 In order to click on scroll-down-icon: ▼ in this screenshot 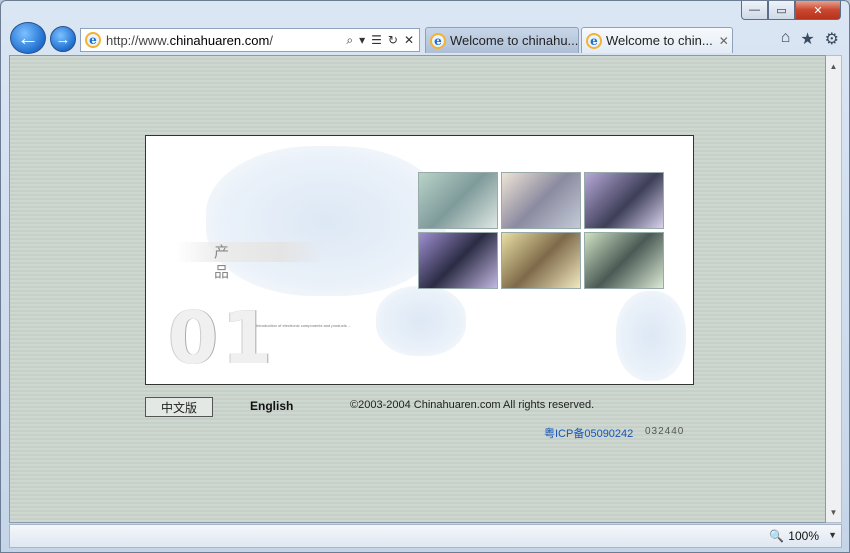, I will do `click(833, 512)`.